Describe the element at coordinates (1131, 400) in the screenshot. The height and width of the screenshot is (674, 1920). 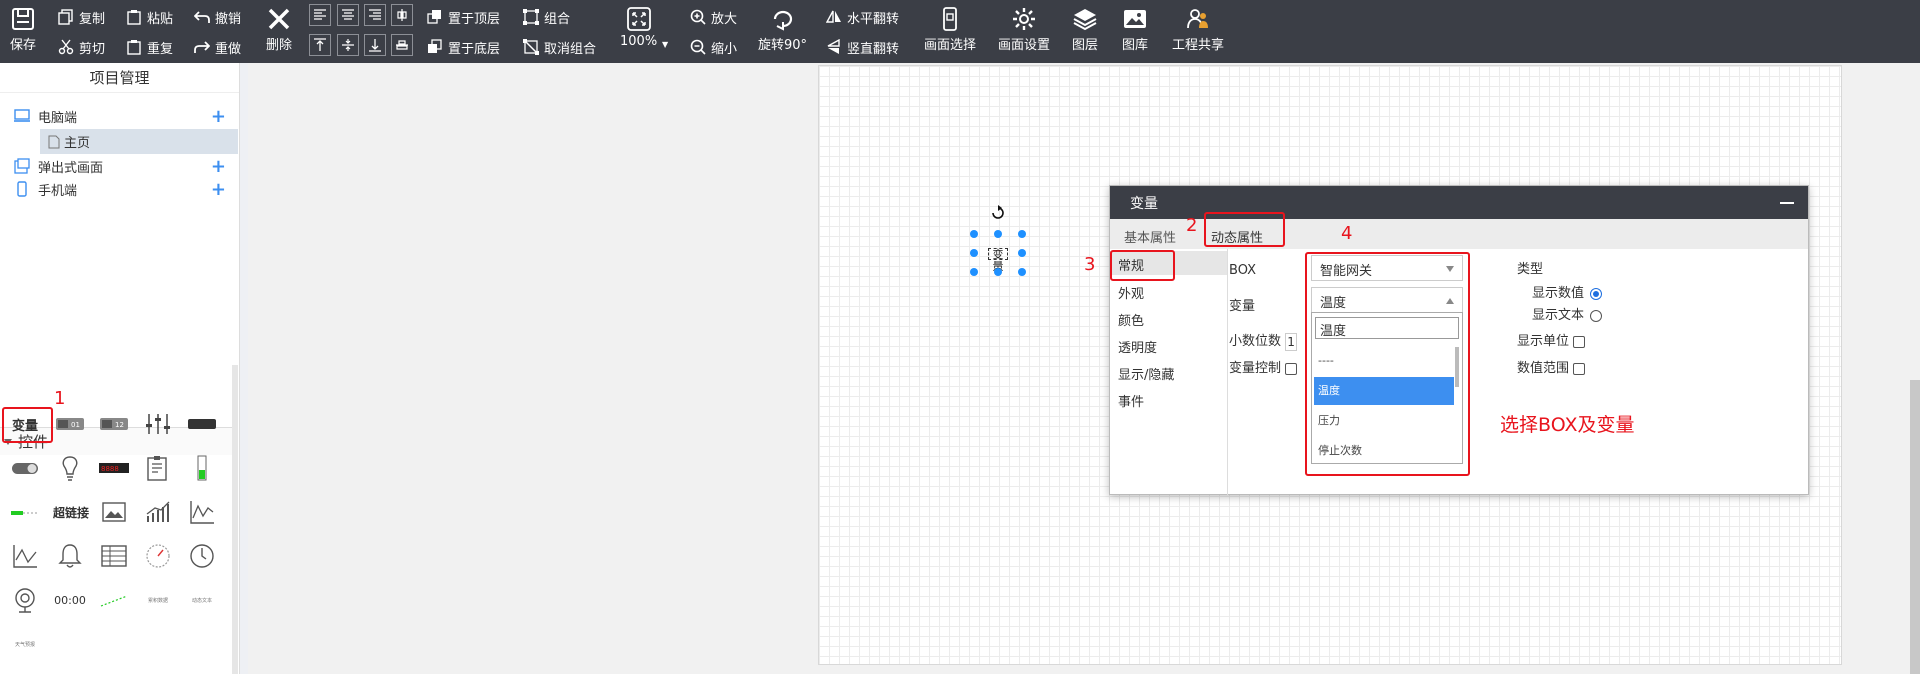
I see `side-item-events: 事件` at that location.